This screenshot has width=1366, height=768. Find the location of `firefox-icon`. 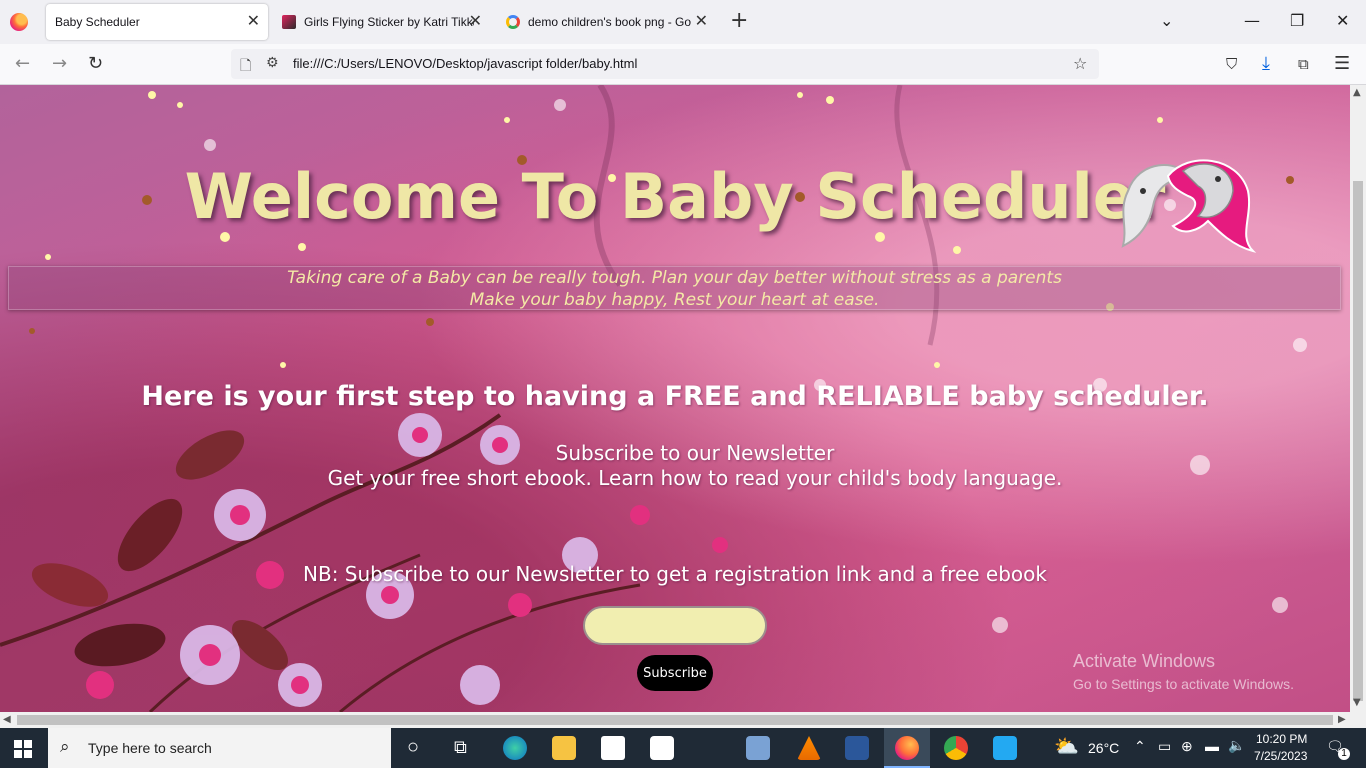

firefox-icon is located at coordinates (907, 748).